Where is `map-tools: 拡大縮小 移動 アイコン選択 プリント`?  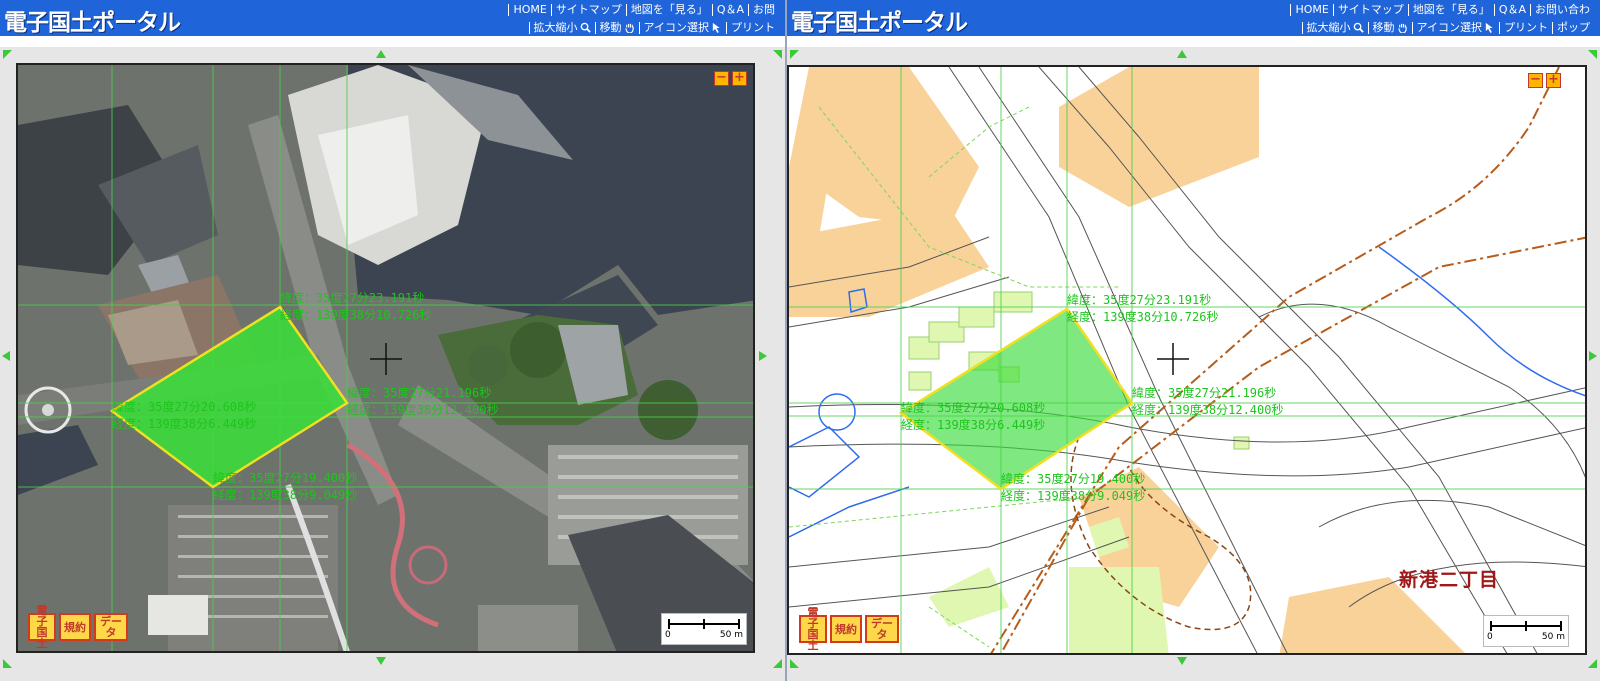
map-tools: 拡大縮小 移動 アイコン選択 プリント is located at coordinates (653, 27).